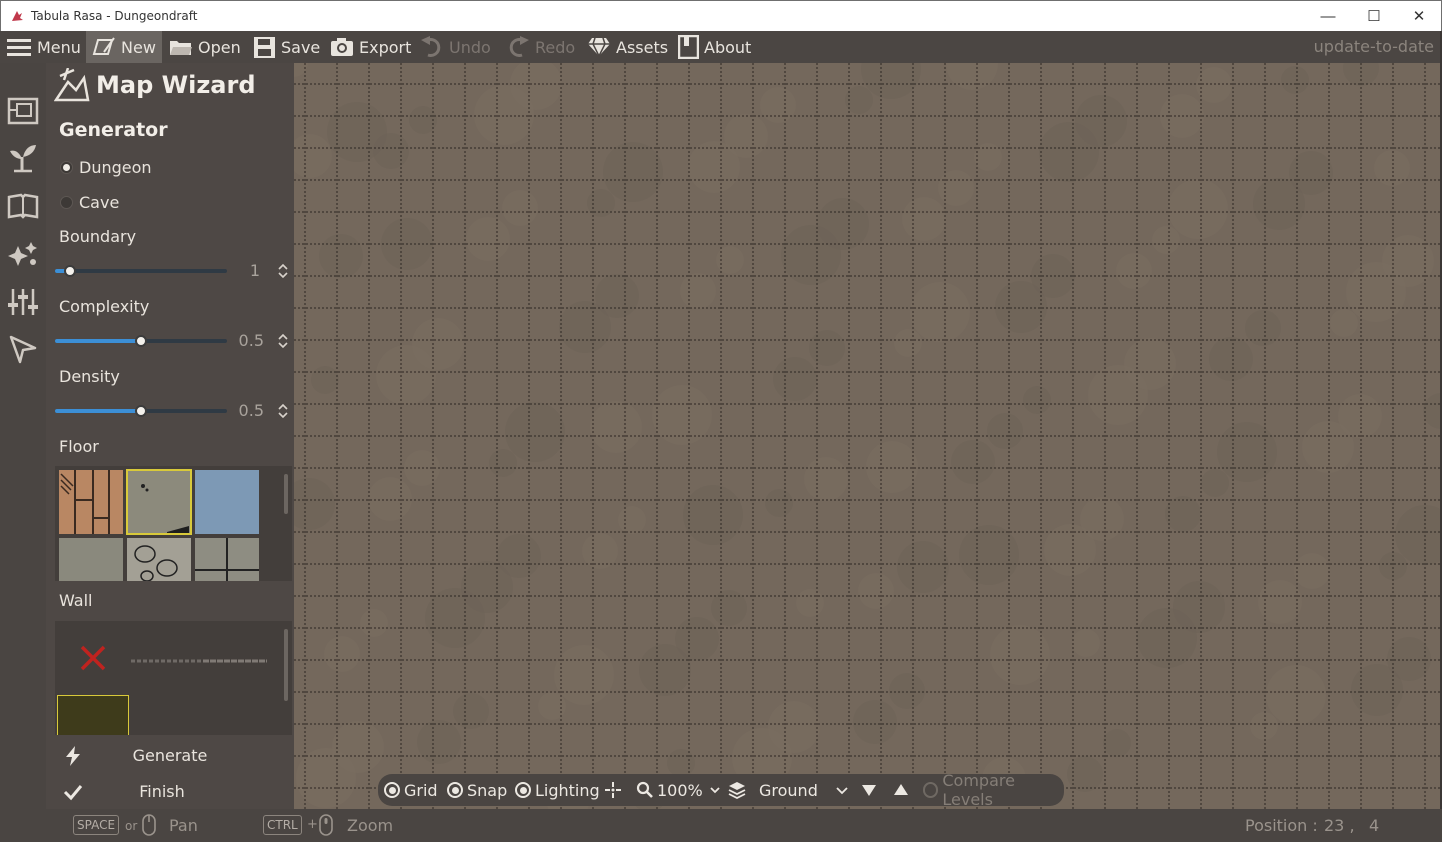  What do you see at coordinates (23, 254) in the screenshot?
I see `effects-tab` at bounding box center [23, 254].